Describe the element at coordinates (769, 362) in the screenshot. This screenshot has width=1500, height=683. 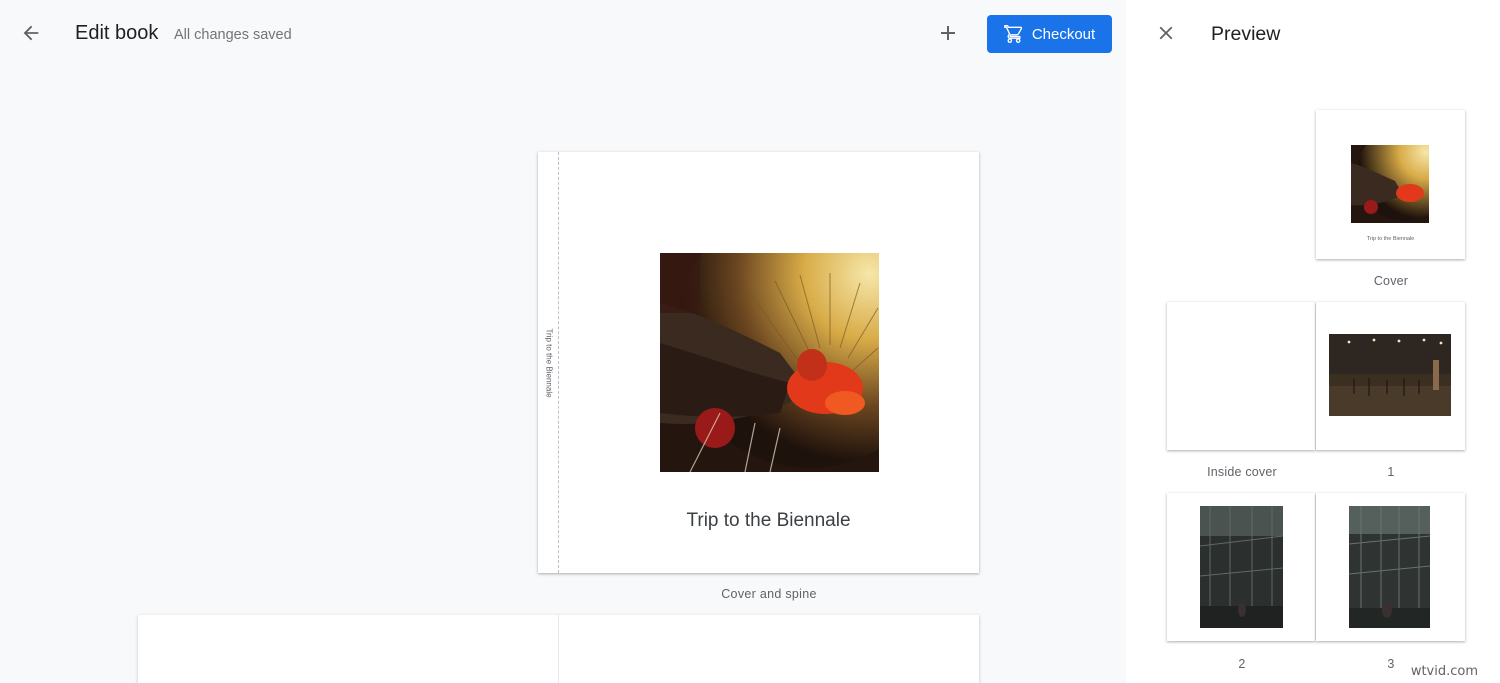
I see `cover-photo` at that location.